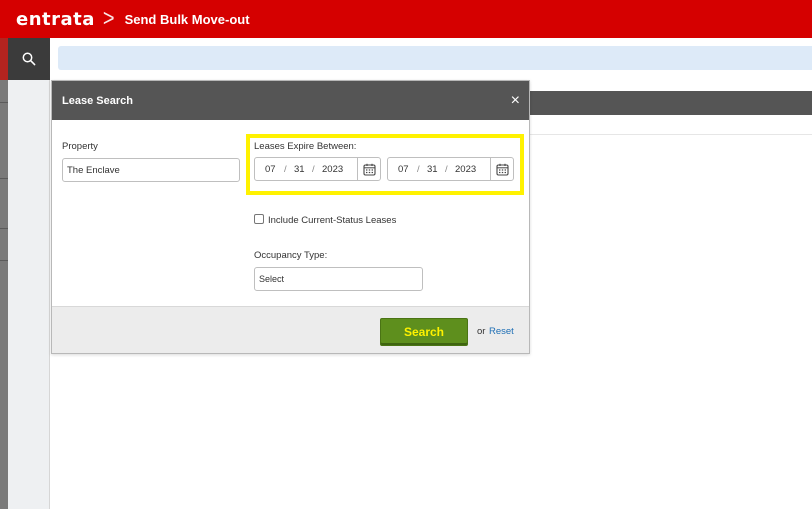 Image resolution: width=812 pixels, height=509 pixels. What do you see at coordinates (291, 255) in the screenshot?
I see `occupancy-type-label: Occupancy Type:` at bounding box center [291, 255].